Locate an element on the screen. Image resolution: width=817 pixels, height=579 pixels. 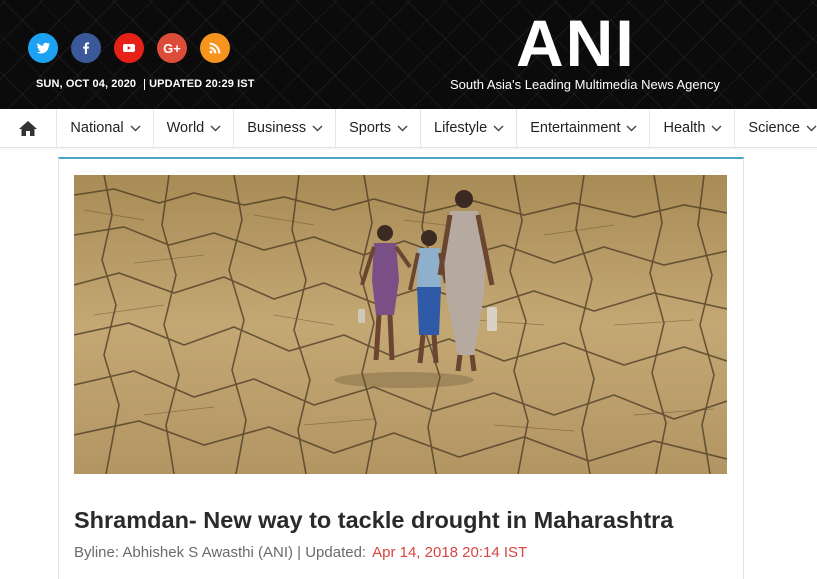
site-logo: ANI is located at coordinates (576, 43).